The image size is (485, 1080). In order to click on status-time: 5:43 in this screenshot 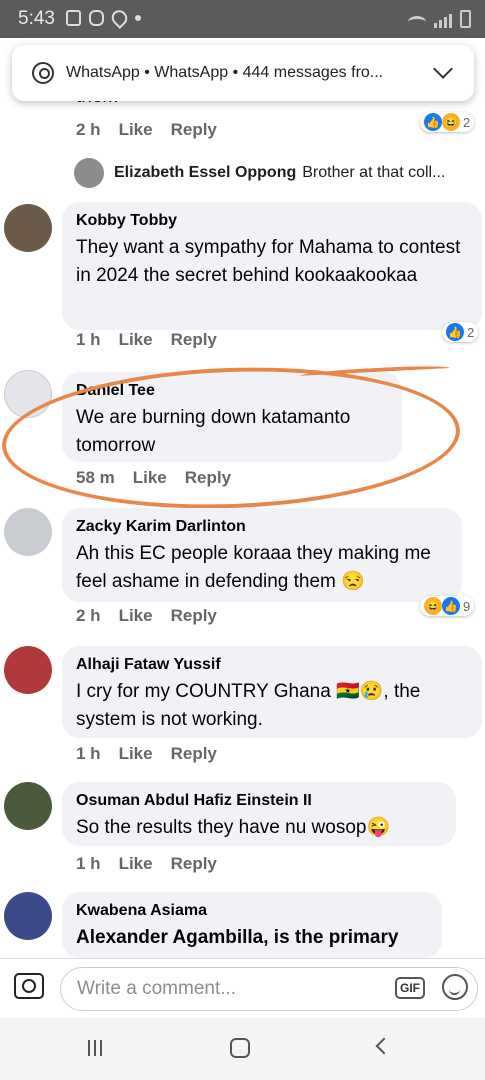, I will do `click(36, 18)`.